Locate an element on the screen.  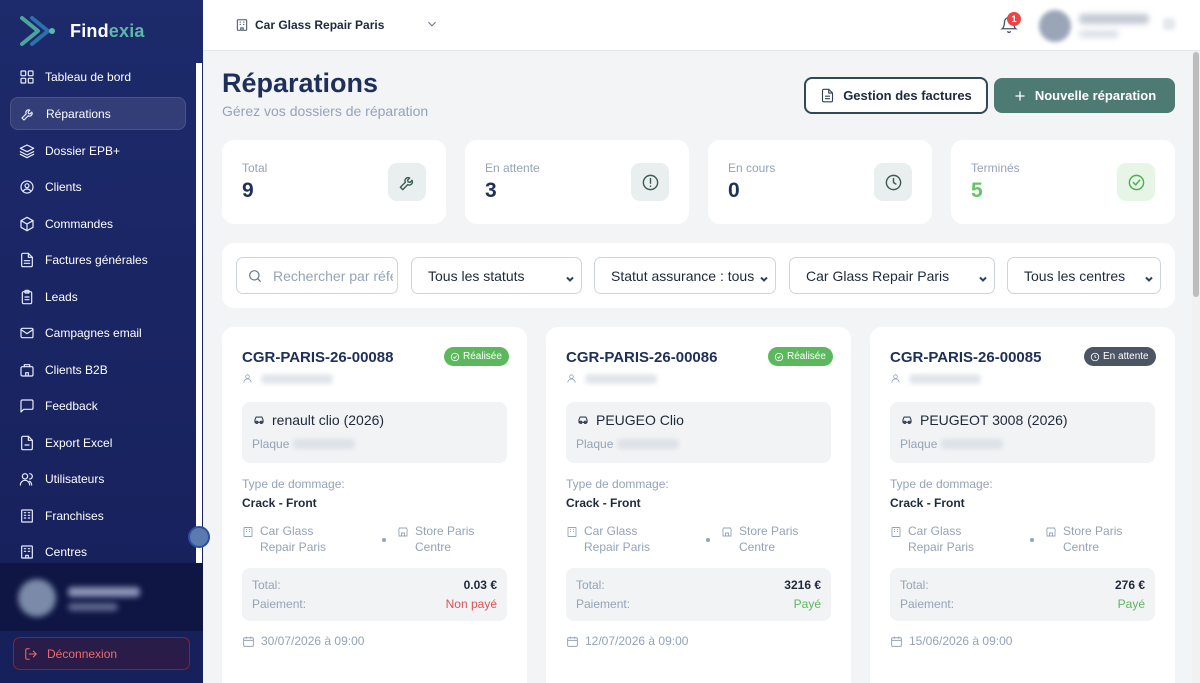
organization-selector: Car Glass Repair Paris is located at coordinates (309, 25).